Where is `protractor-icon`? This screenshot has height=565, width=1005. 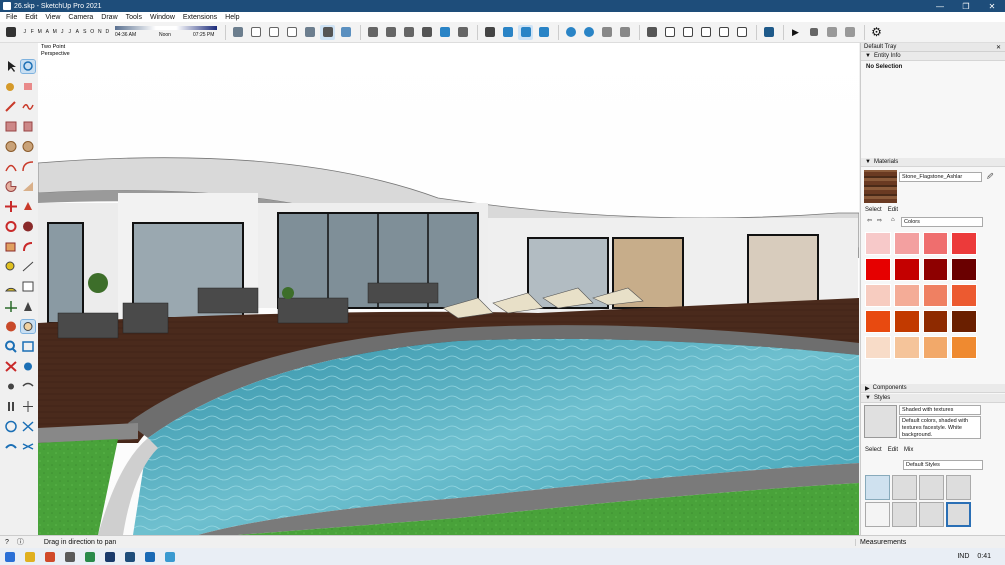 protractor-icon is located at coordinates (11, 286).